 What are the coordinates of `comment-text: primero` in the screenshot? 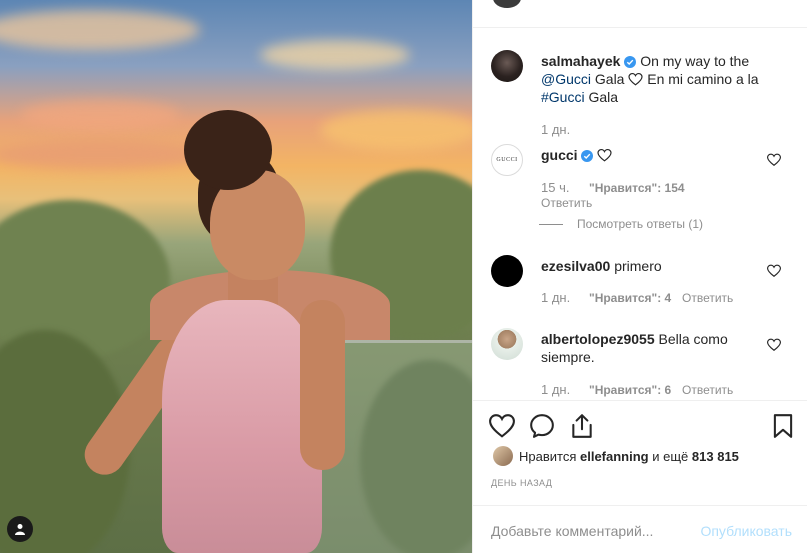 It's located at (638, 266).